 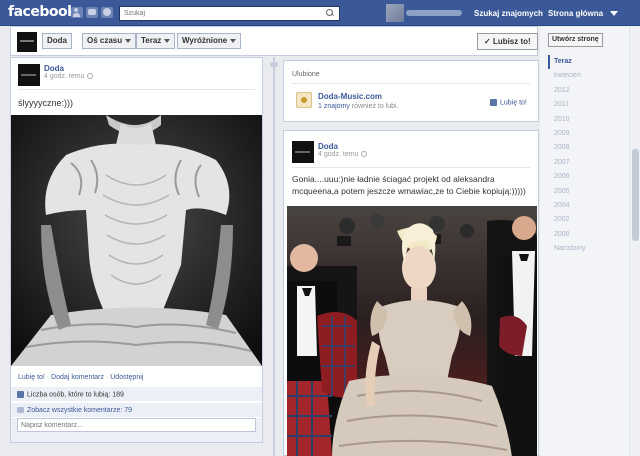 What do you see at coordinates (588, 249) in the screenshot?
I see `year-link: Narodziny` at bounding box center [588, 249].